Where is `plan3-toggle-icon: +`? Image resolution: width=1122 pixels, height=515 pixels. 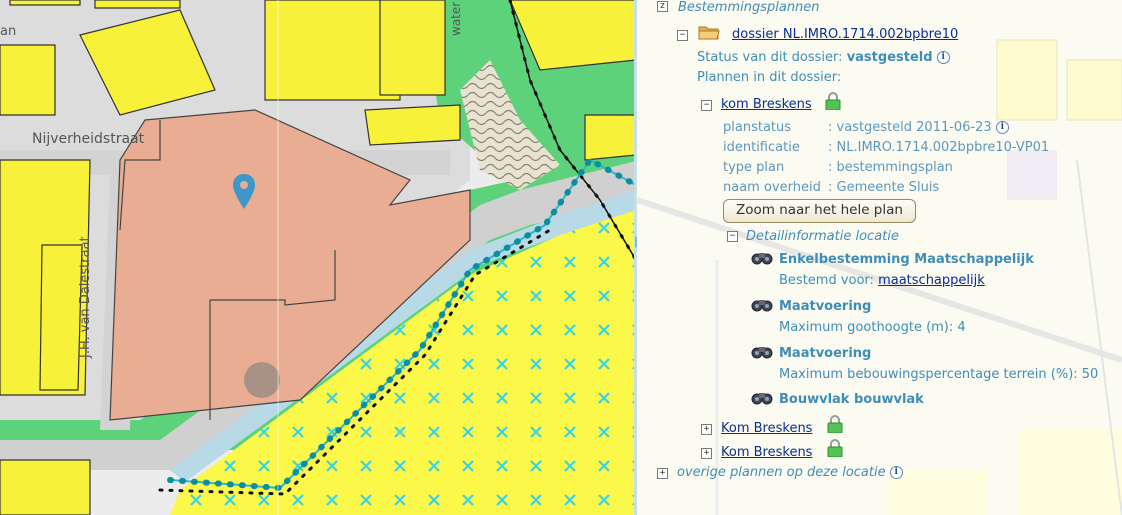 plan3-toggle-icon: + is located at coordinates (706, 453).